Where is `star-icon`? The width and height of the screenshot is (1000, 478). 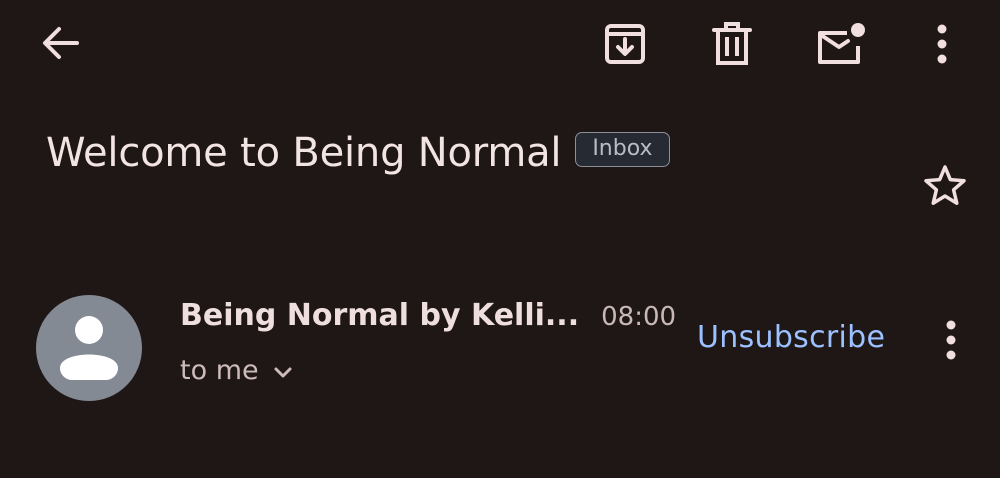 star-icon is located at coordinates (945, 185).